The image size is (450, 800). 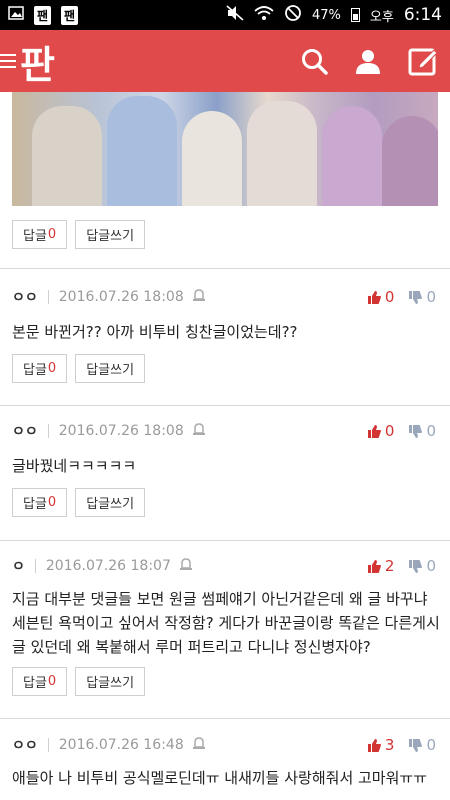 What do you see at coordinates (108, 566) in the screenshot?
I see `comment-date: 2016.07.26 18:07` at bounding box center [108, 566].